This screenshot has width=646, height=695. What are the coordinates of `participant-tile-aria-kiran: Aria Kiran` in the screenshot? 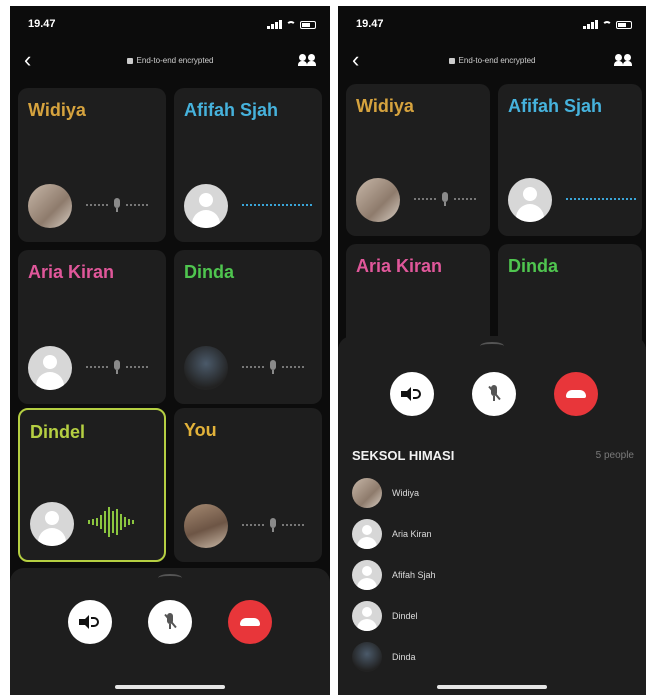 It's located at (92, 327).